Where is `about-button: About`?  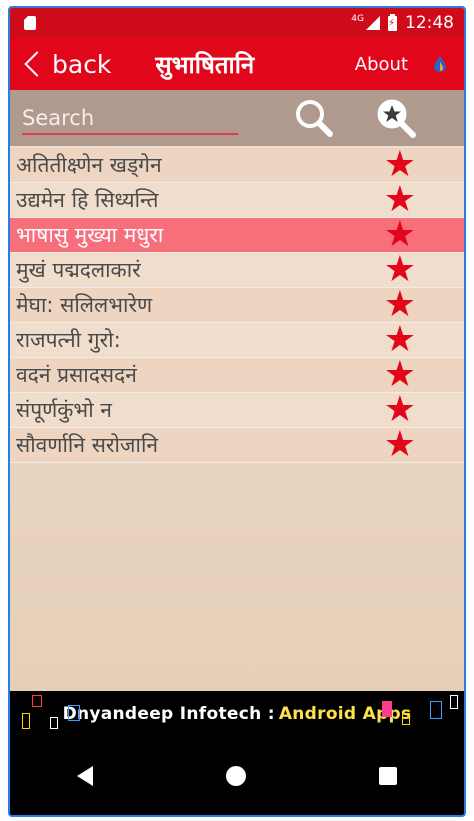
about-button: About is located at coordinates (381, 64).